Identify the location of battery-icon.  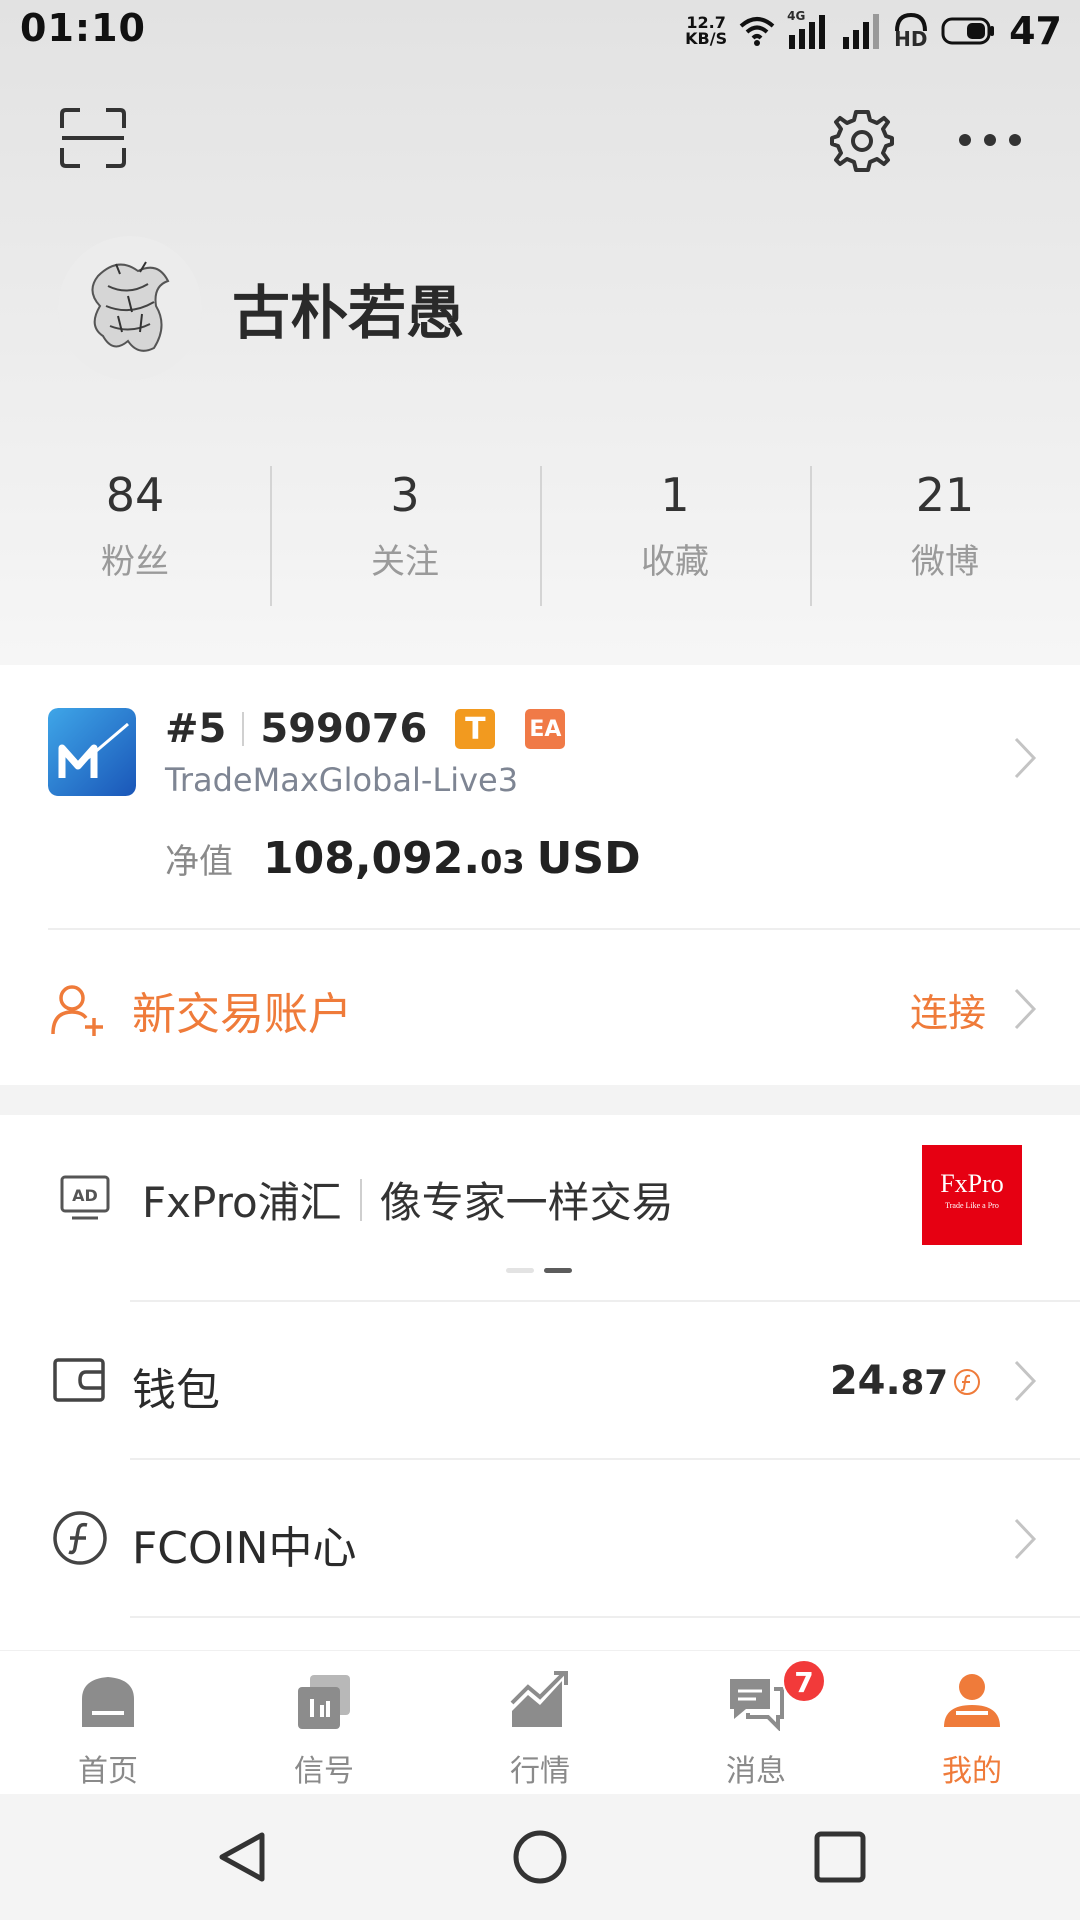
(968, 31).